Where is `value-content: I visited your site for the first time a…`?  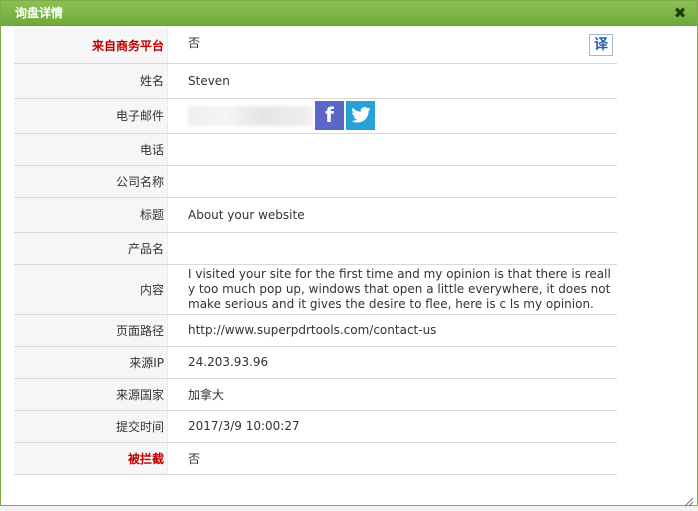
value-content: I visited your site for the first time a… is located at coordinates (399, 288).